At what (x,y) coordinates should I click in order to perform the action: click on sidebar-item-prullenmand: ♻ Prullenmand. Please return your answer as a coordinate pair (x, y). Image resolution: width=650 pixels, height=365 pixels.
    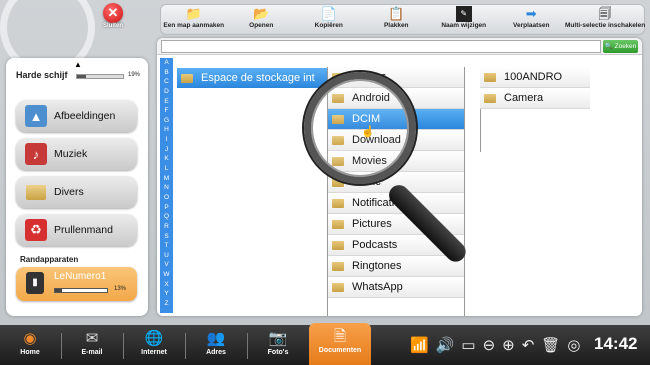
    Looking at the image, I should click on (76, 230).